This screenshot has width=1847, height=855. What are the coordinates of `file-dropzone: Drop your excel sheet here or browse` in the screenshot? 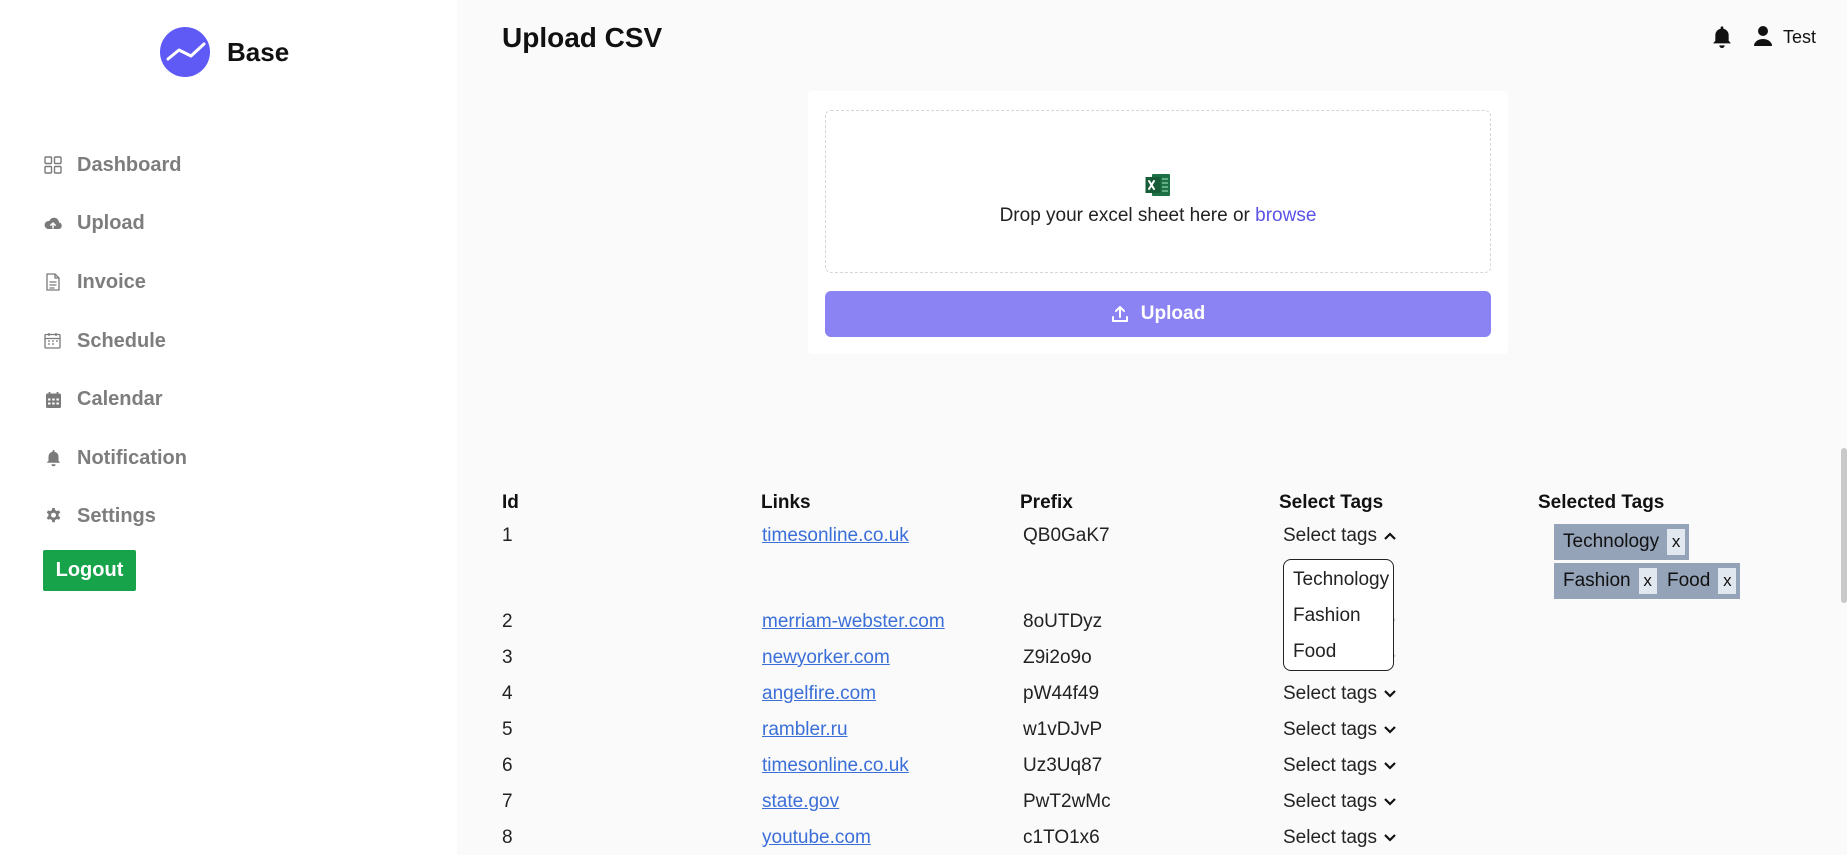 It's located at (1158, 191).